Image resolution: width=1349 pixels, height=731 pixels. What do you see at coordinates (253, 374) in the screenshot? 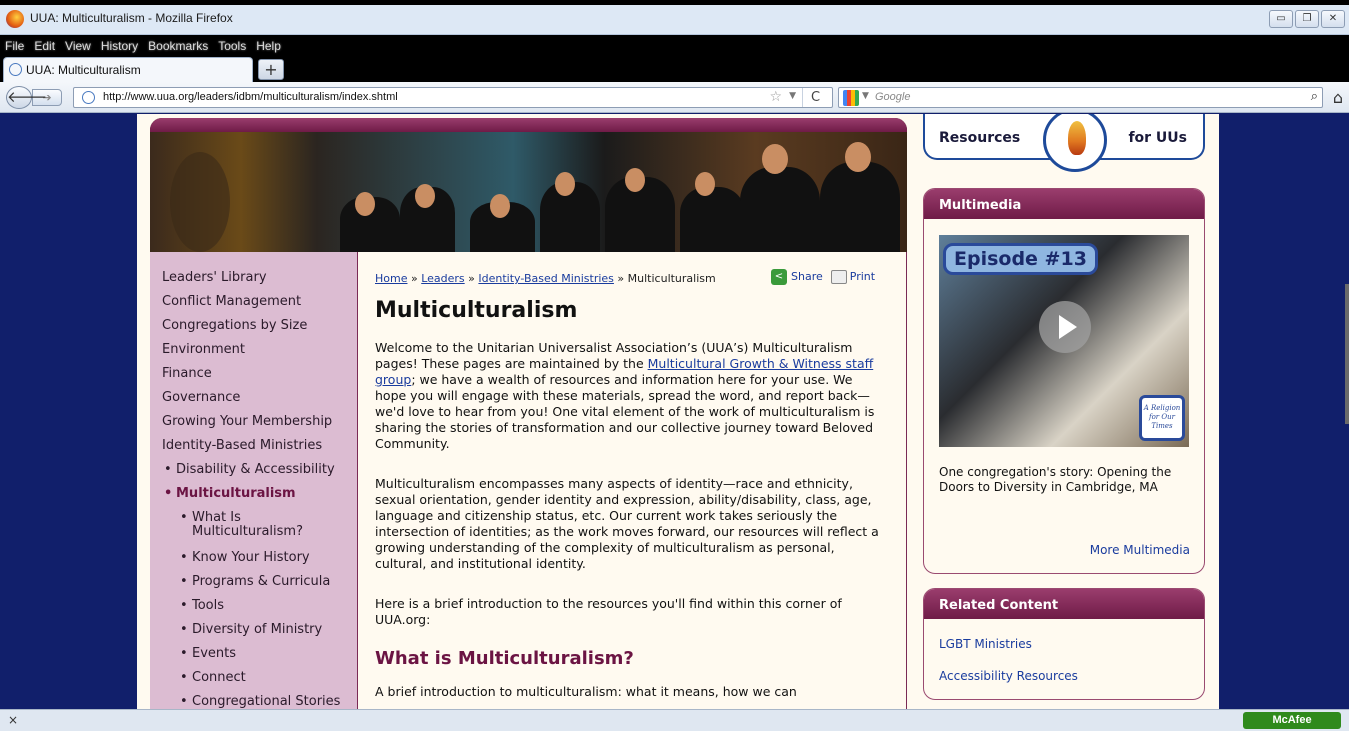
I see `nav-finance: Finance` at bounding box center [253, 374].